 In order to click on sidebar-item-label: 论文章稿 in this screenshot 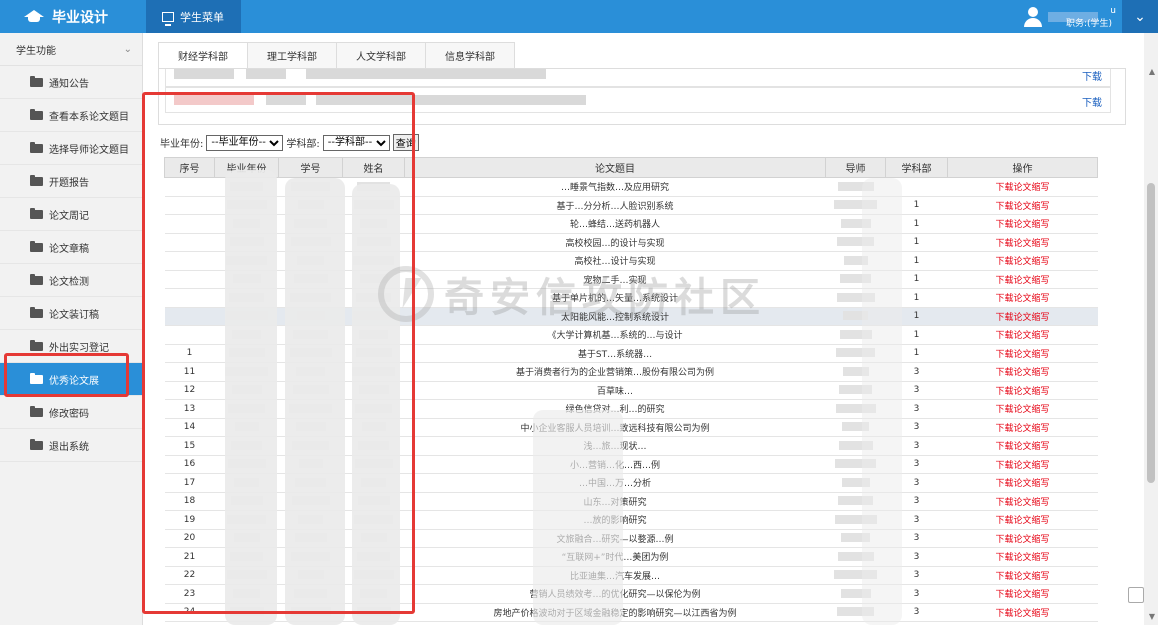, I will do `click(69, 249)`.